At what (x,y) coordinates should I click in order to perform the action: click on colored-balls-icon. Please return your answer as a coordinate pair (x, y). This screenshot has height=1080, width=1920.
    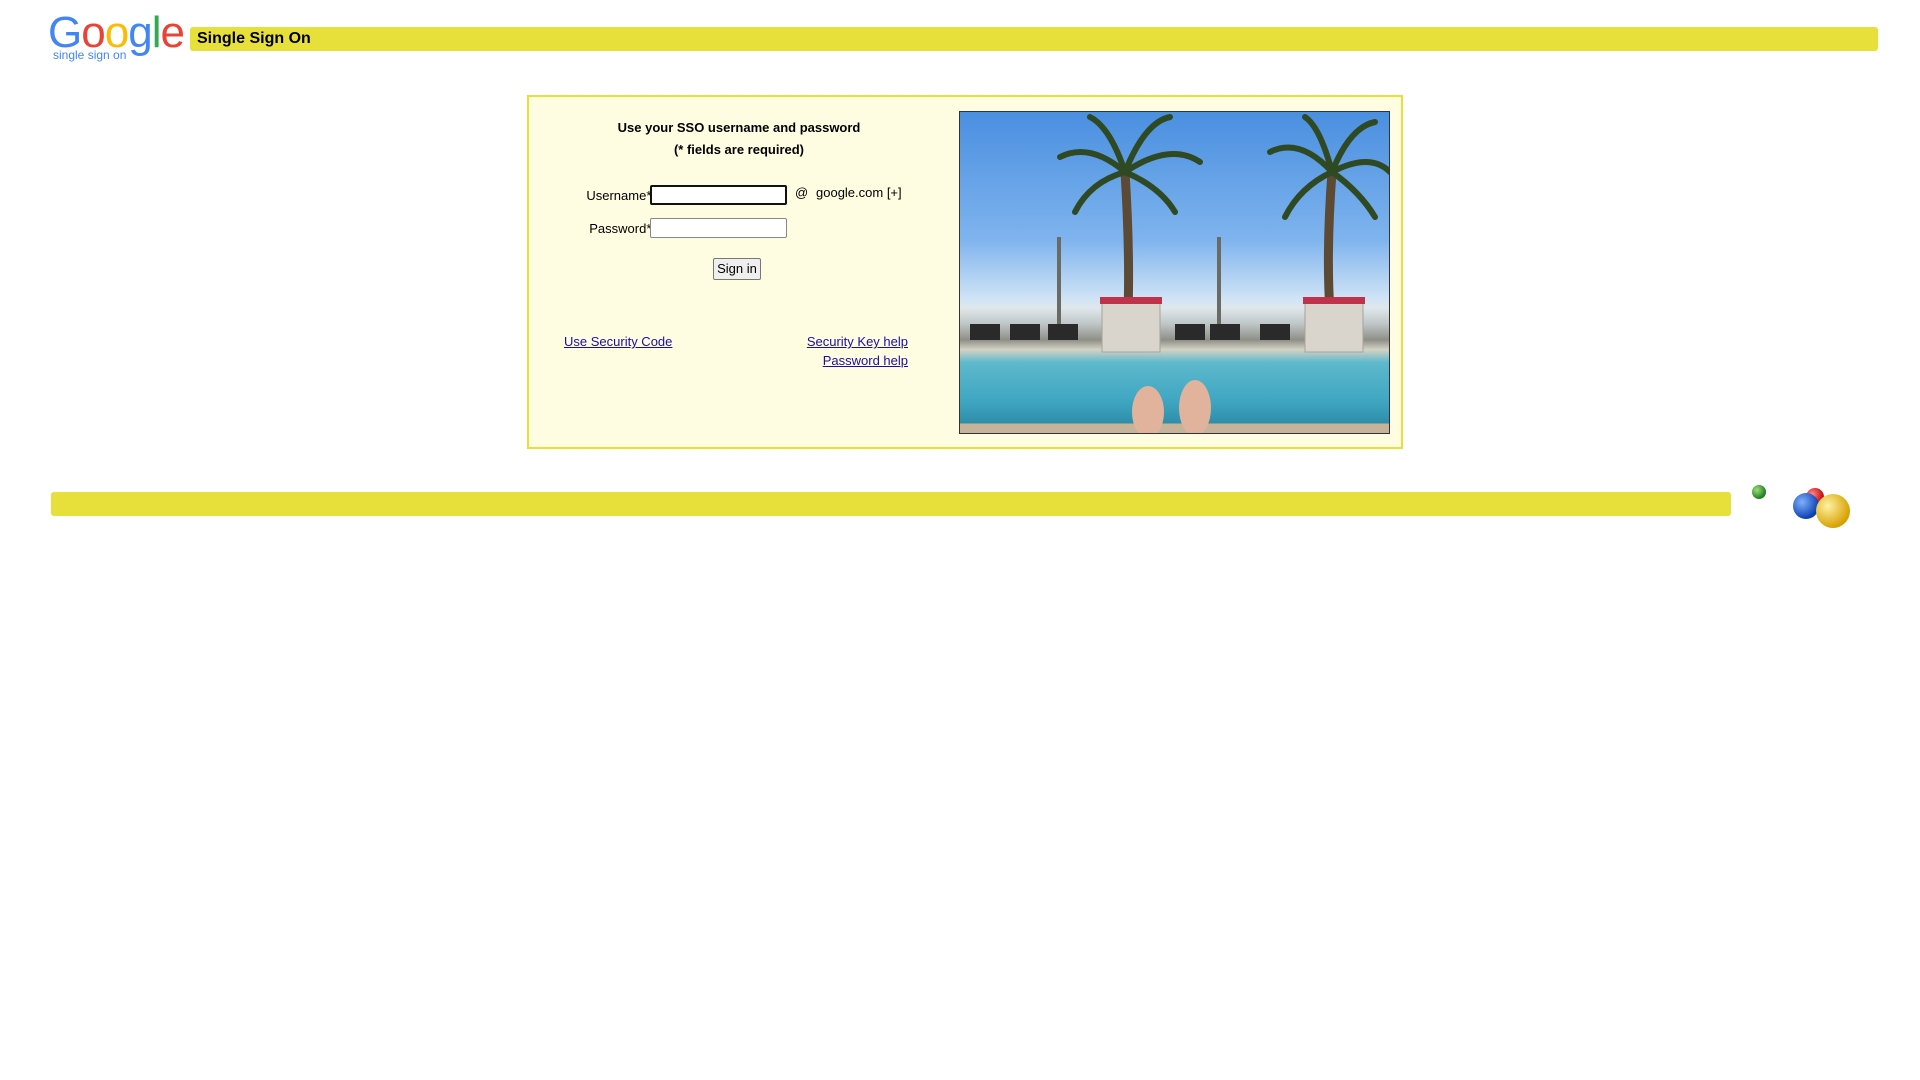
    Looking at the image, I should click on (1808, 510).